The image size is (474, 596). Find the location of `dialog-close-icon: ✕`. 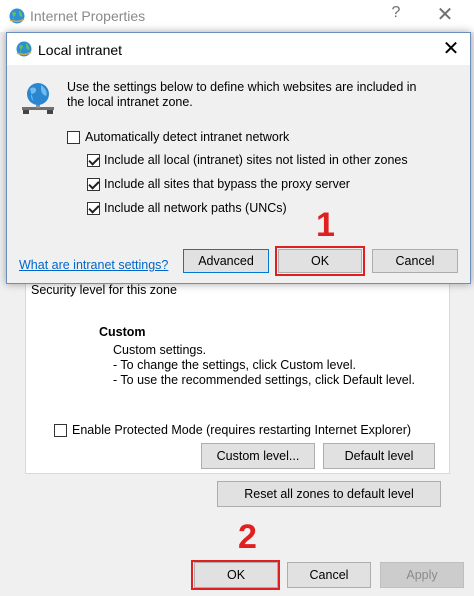

dialog-close-icon: ✕ is located at coordinates (451, 48).